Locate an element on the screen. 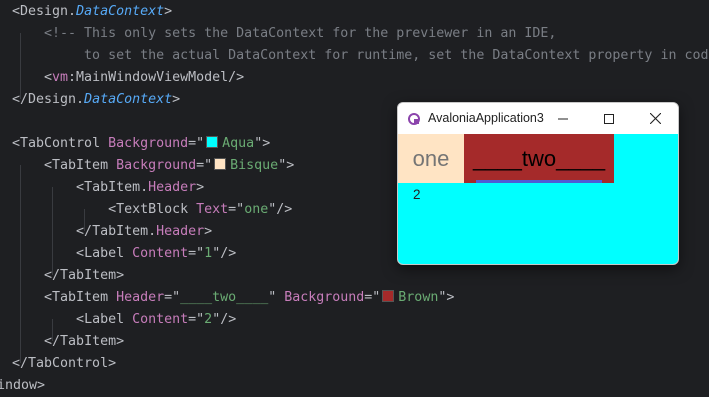  code-token: 1 is located at coordinates (208, 253).